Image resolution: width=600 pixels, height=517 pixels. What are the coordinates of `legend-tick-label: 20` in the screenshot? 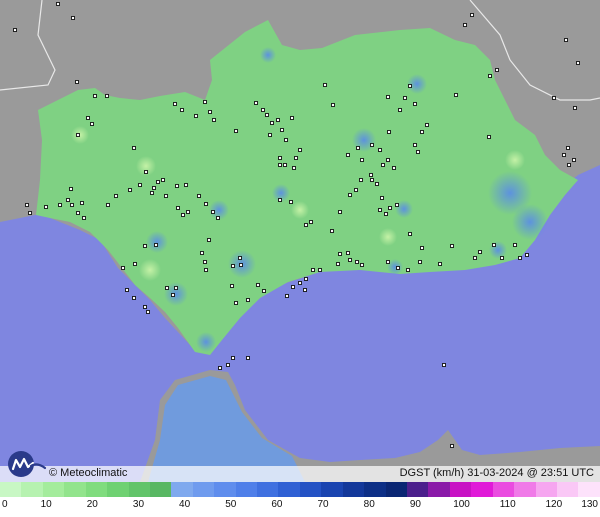 It's located at (92, 504).